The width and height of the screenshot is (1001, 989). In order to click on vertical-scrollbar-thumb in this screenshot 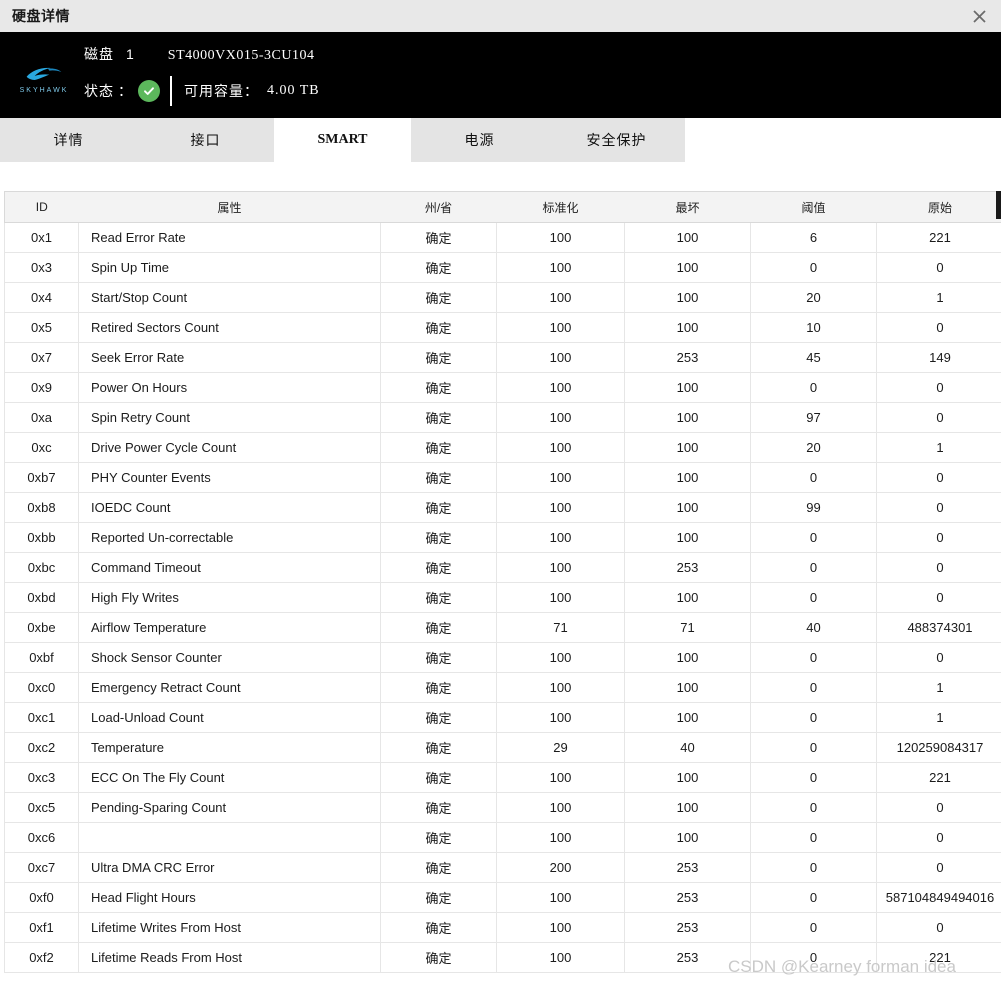, I will do `click(998, 205)`.